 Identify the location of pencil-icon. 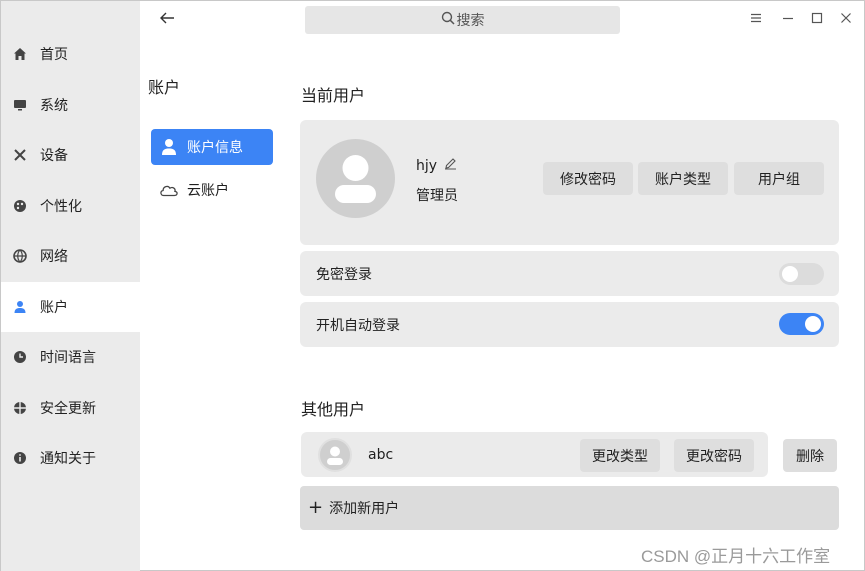
(450, 165).